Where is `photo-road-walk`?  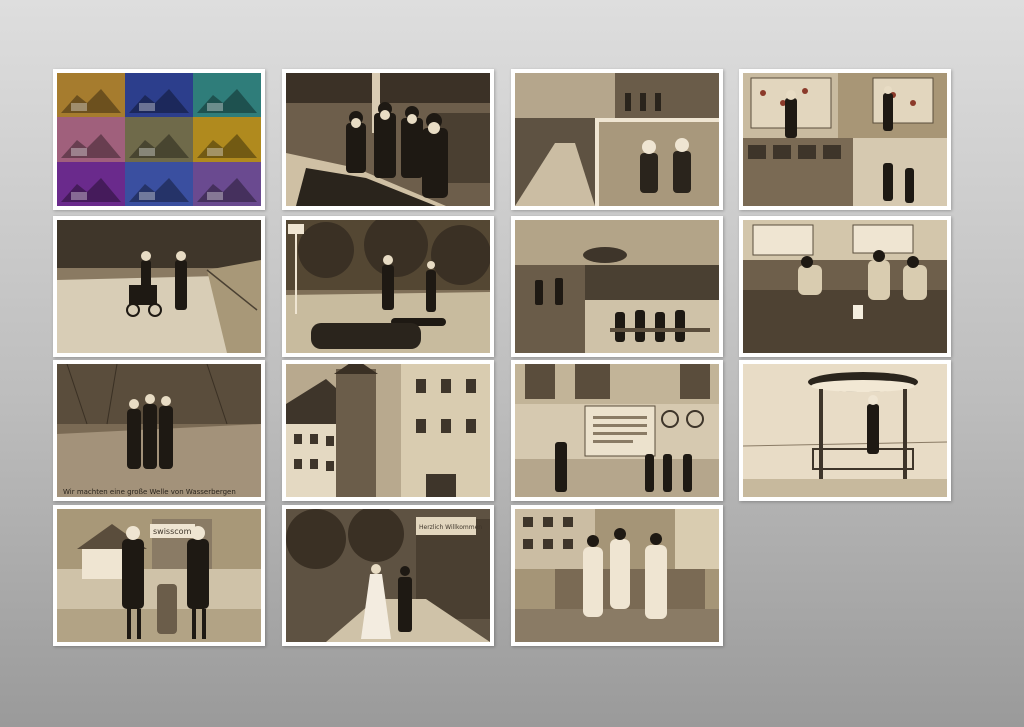 photo-road-walk is located at coordinates (159, 286).